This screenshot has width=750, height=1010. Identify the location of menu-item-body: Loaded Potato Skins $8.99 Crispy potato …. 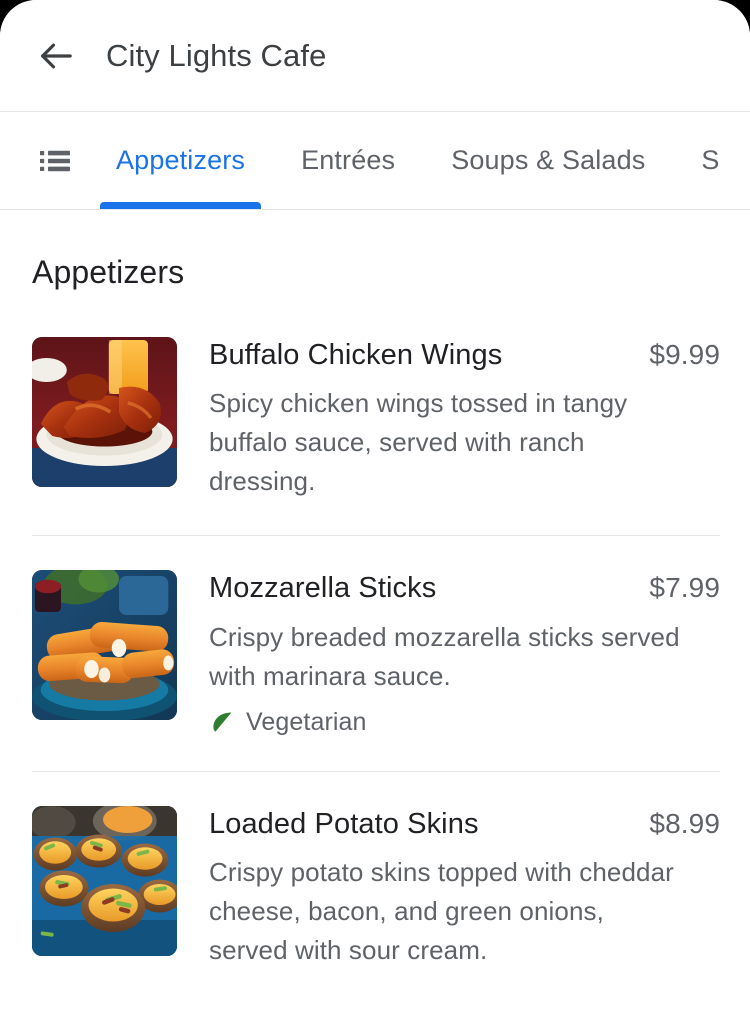
(464, 888).